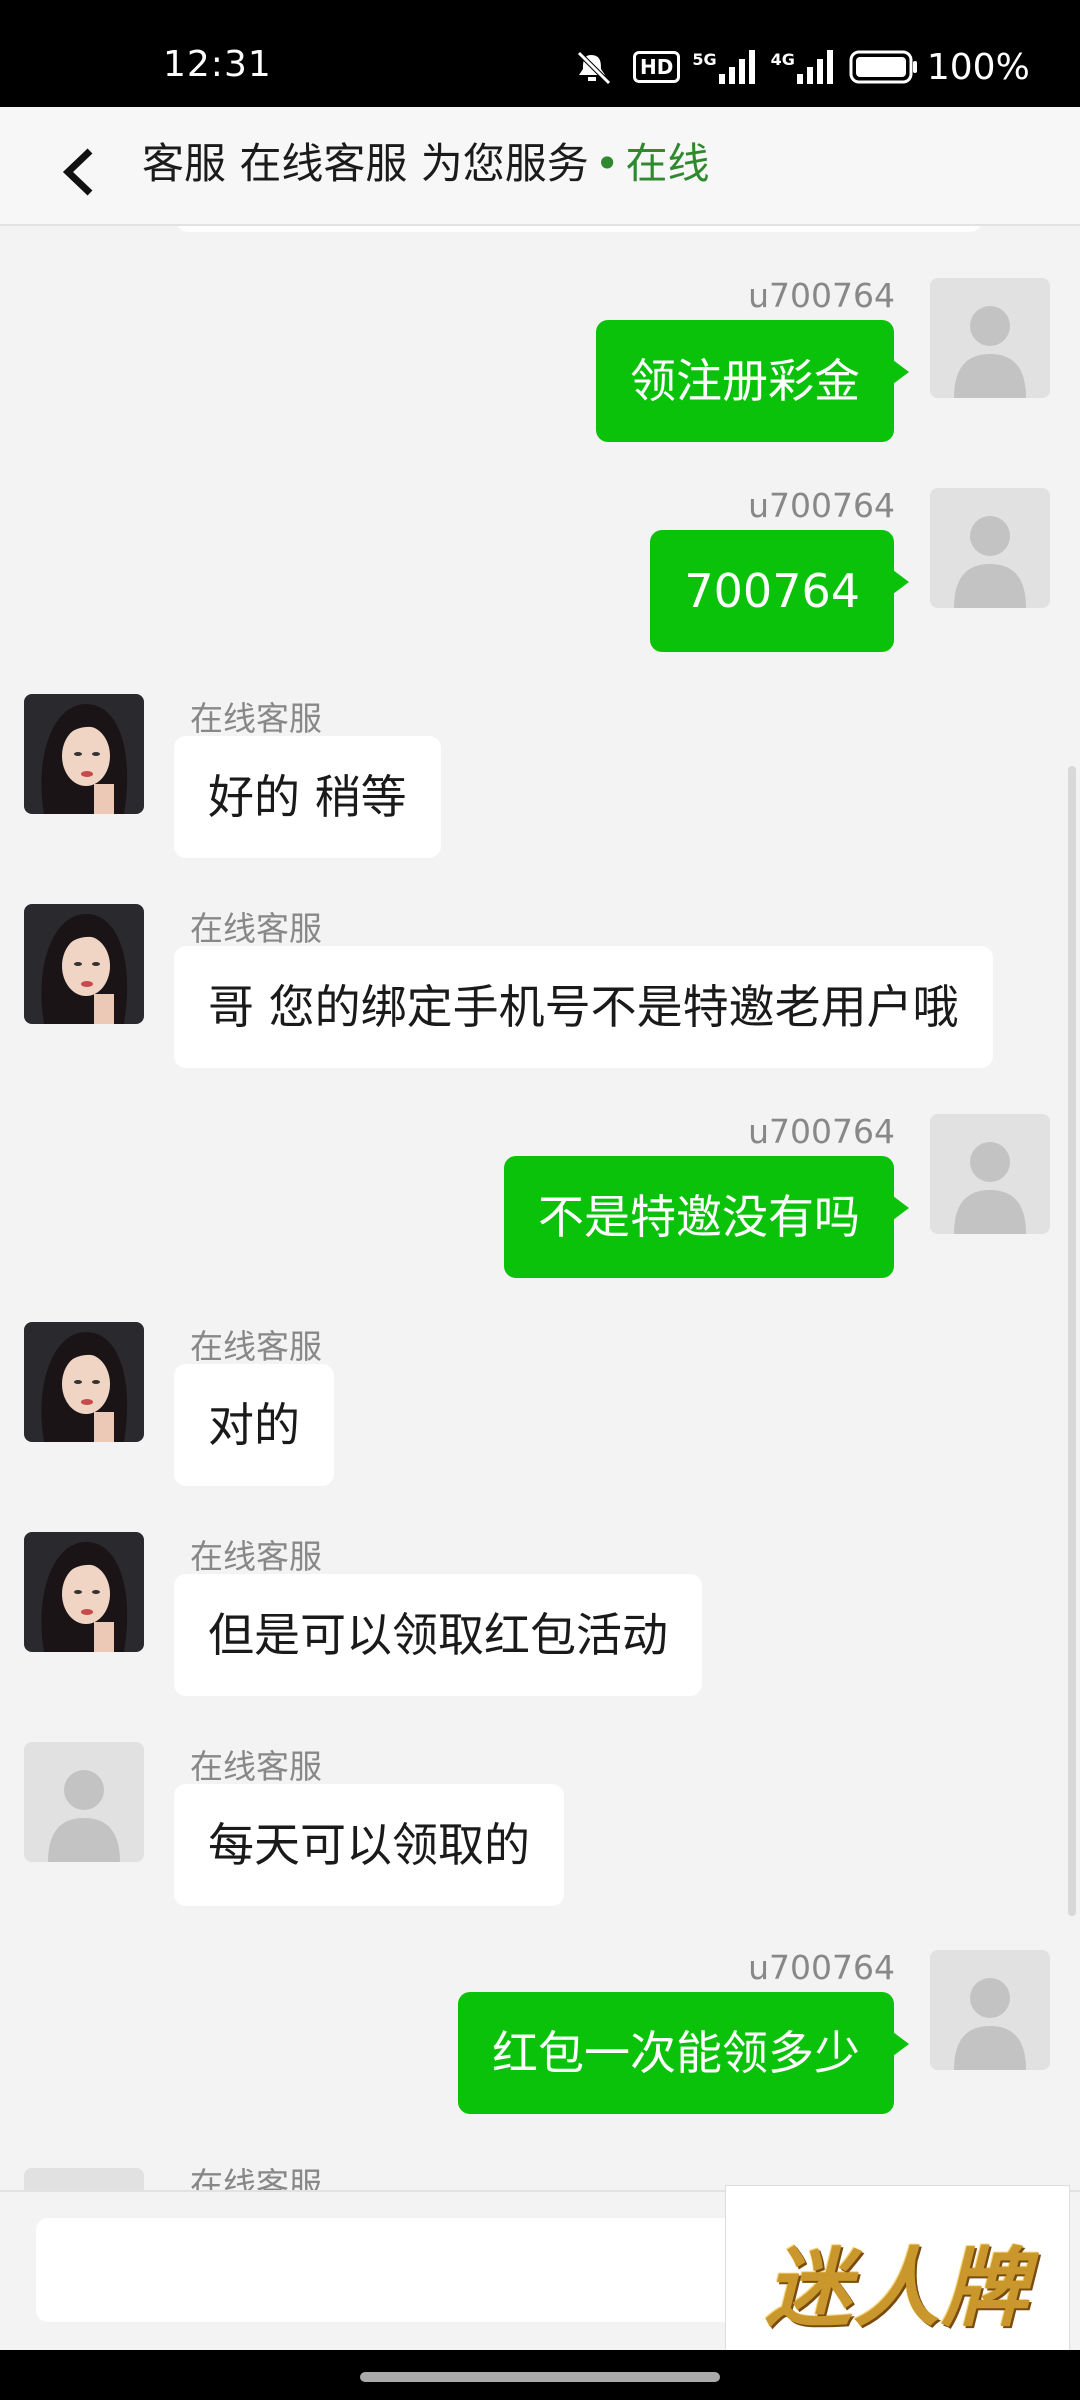  What do you see at coordinates (78, 172) in the screenshot?
I see `back-arrow-icon` at bounding box center [78, 172].